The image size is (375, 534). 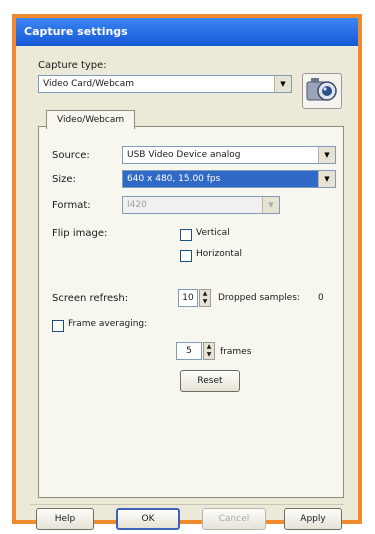 What do you see at coordinates (322, 91) in the screenshot?
I see `webcam-icon` at bounding box center [322, 91].